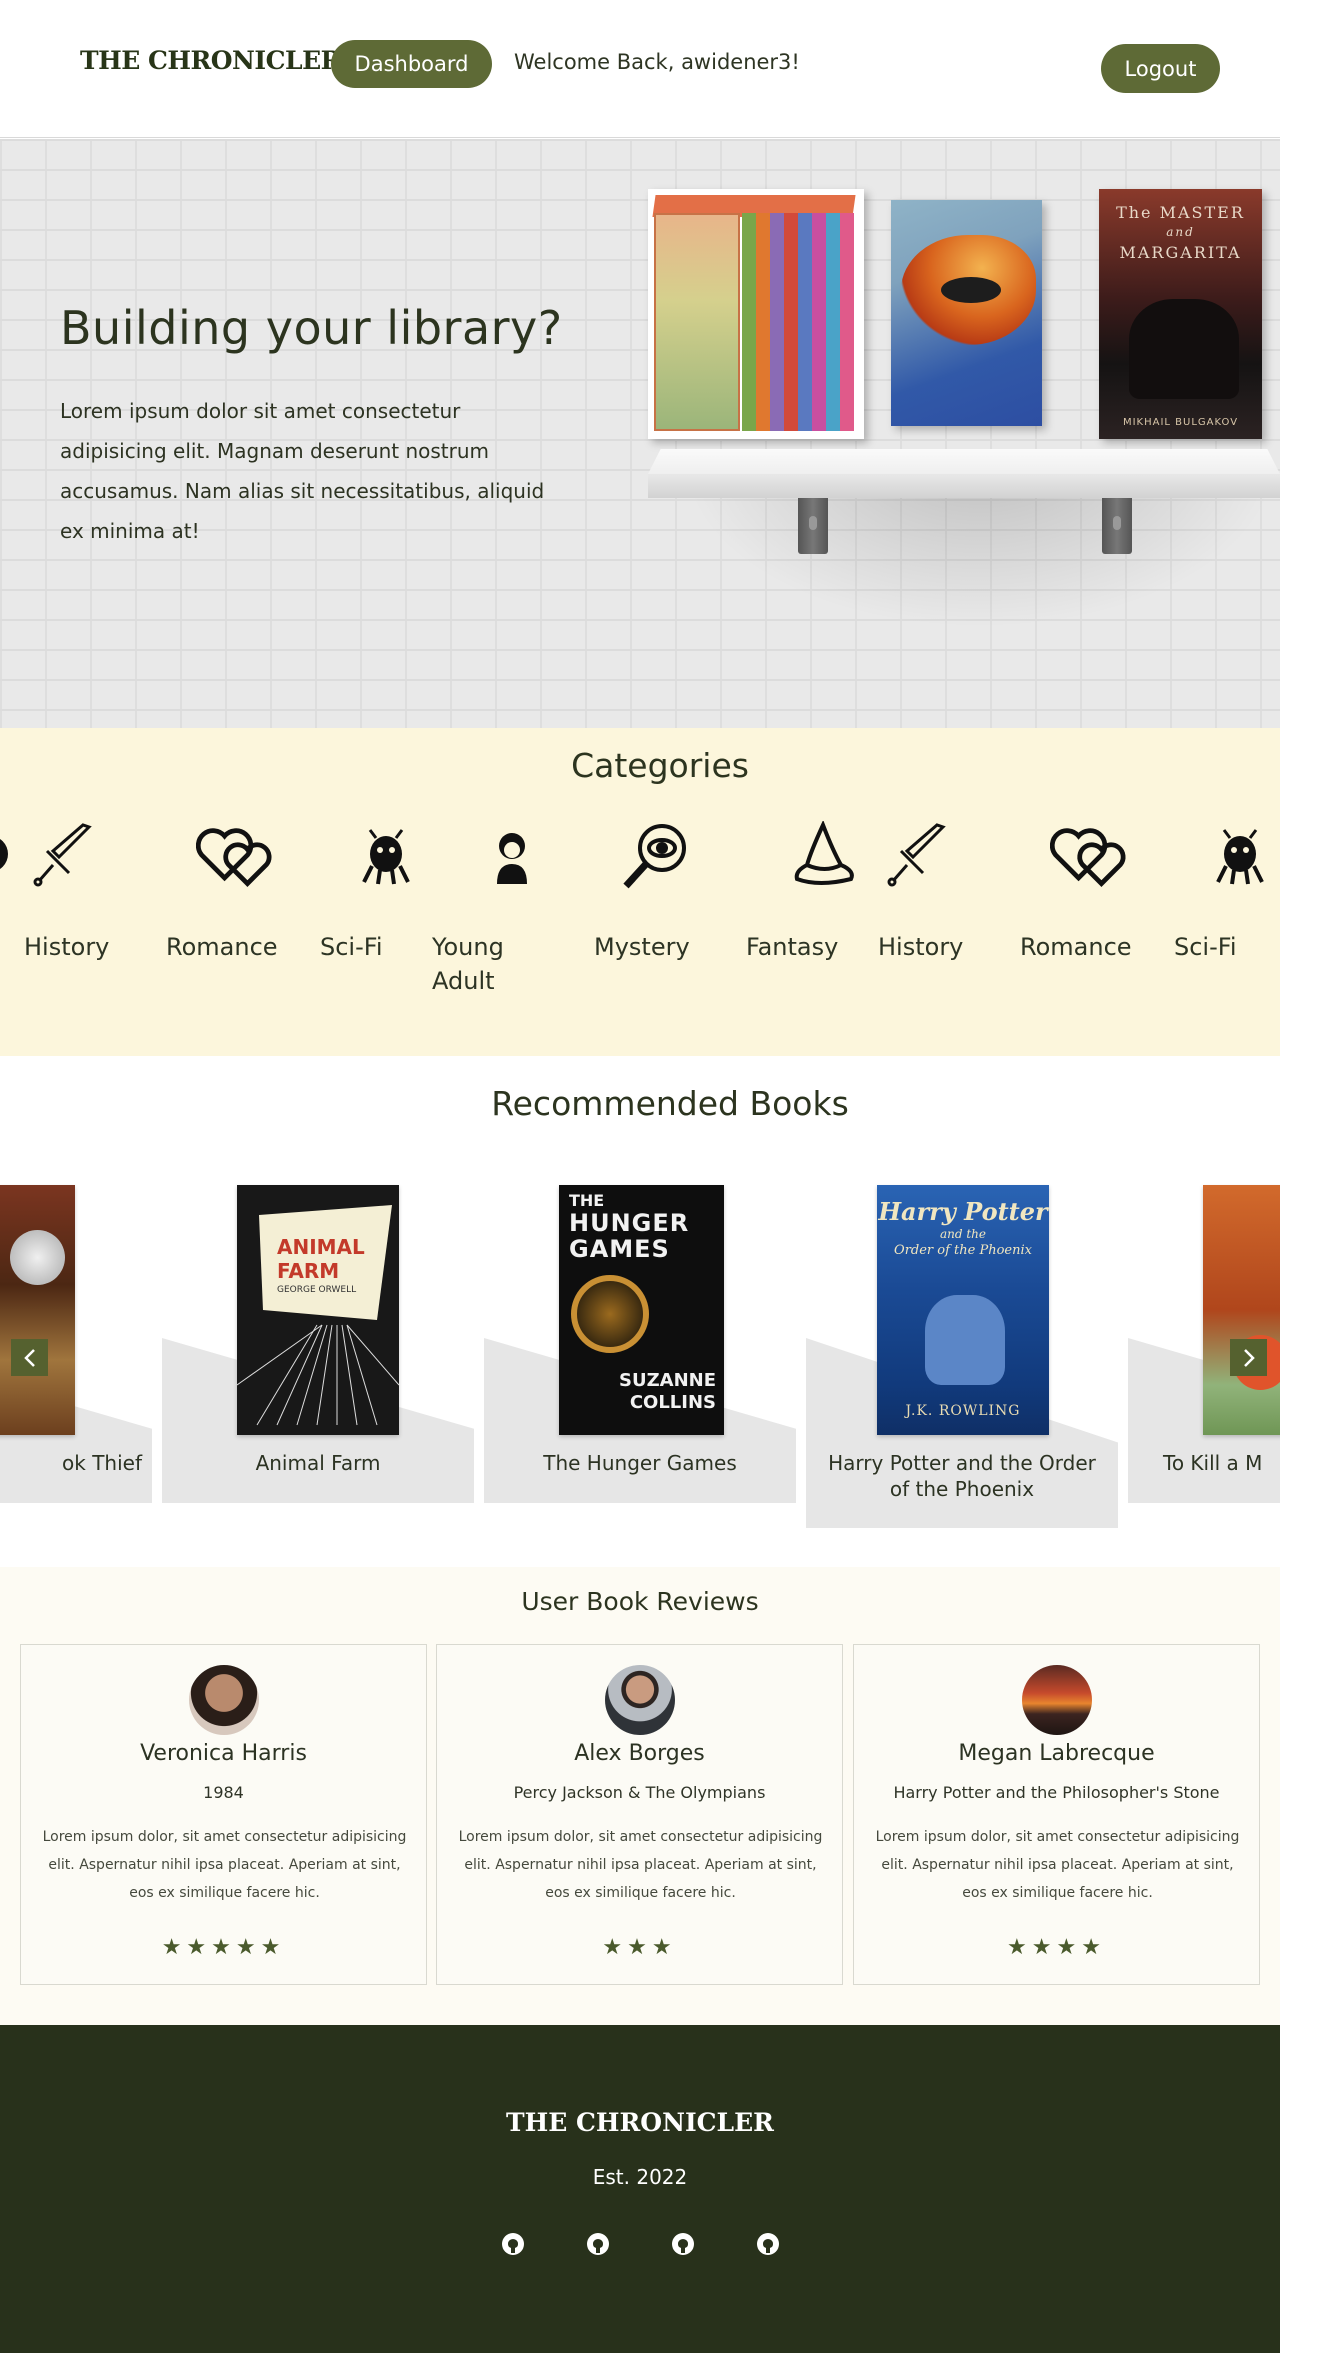 This screenshot has height=2353, width=1340. Describe the element at coordinates (640, 2122) in the screenshot. I see `footer-brand: THE CHRONICLER` at that location.